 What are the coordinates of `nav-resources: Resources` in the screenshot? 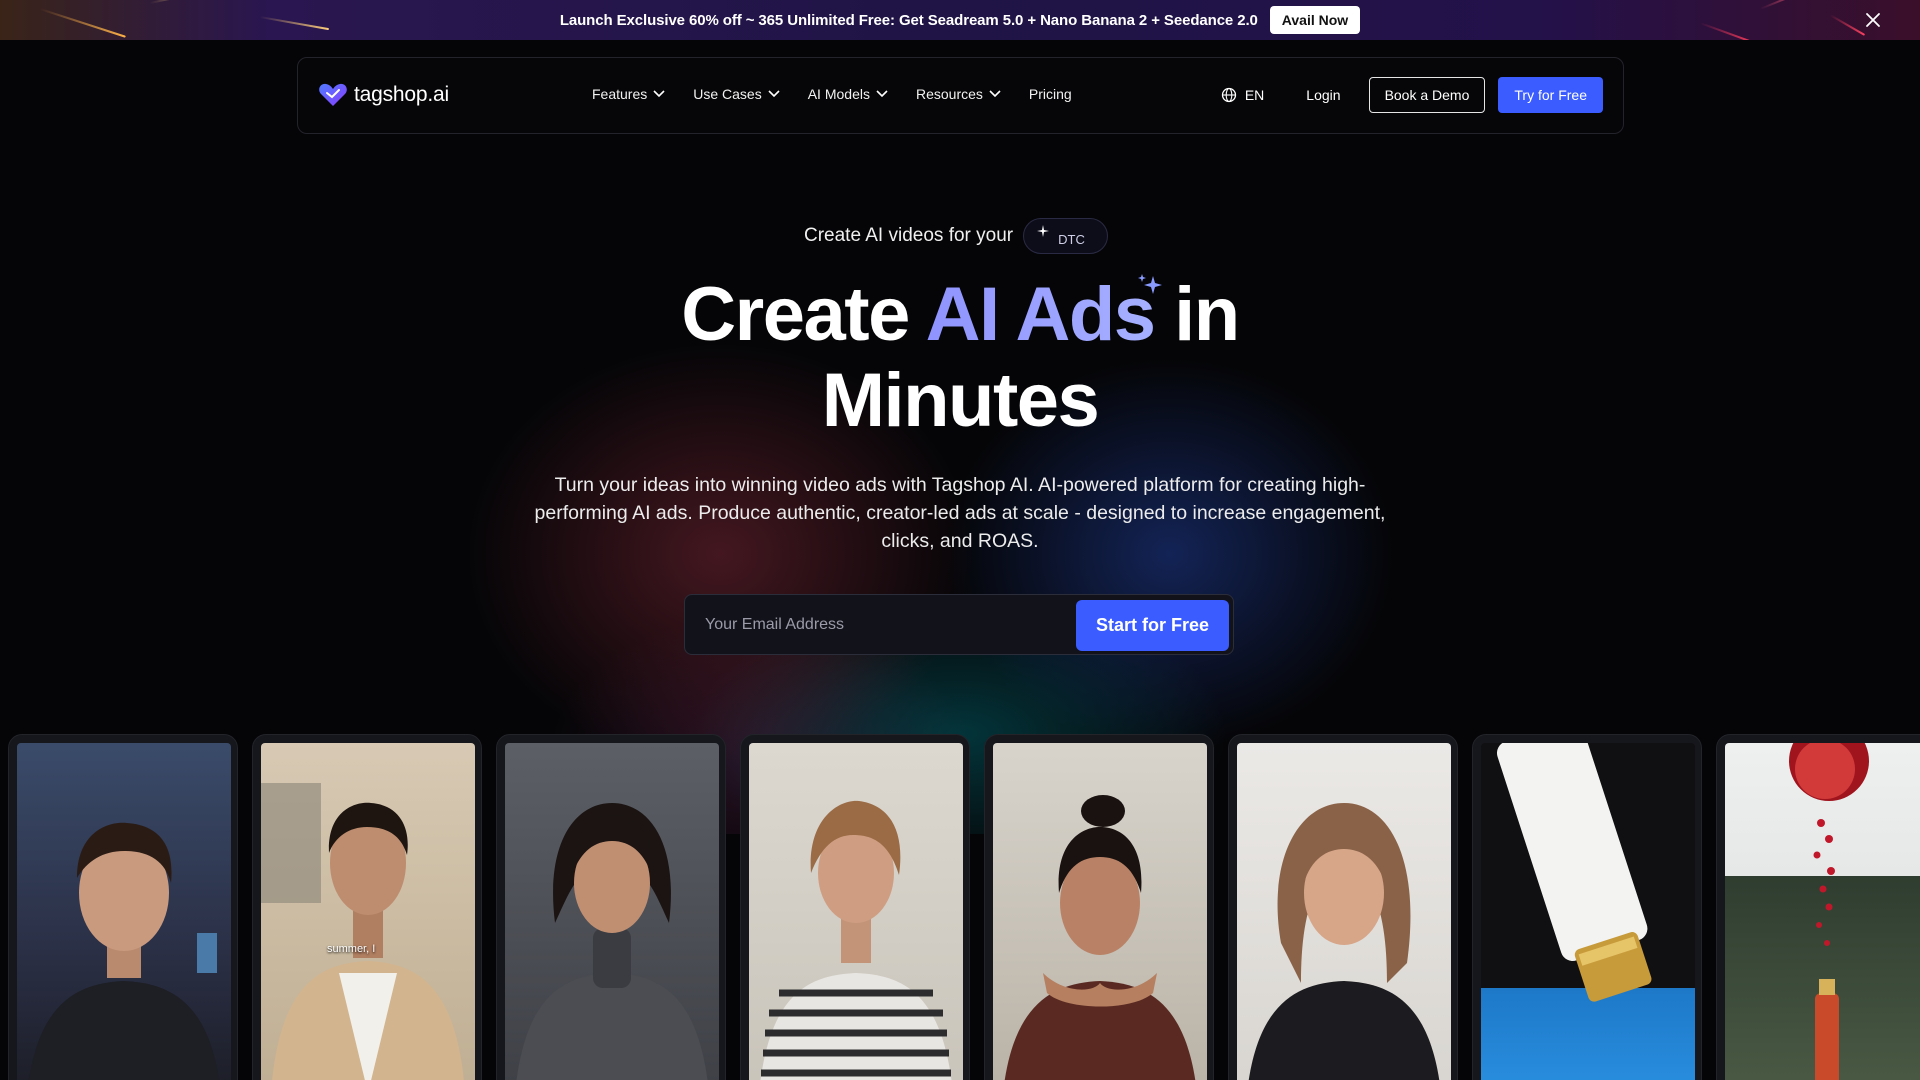 It's located at (958, 94).